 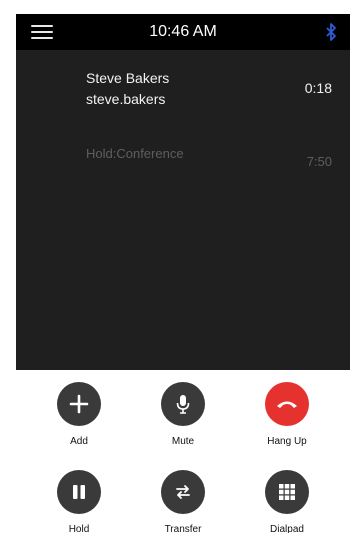 I want to click on transfer-button-circle, so click(x=183, y=492).